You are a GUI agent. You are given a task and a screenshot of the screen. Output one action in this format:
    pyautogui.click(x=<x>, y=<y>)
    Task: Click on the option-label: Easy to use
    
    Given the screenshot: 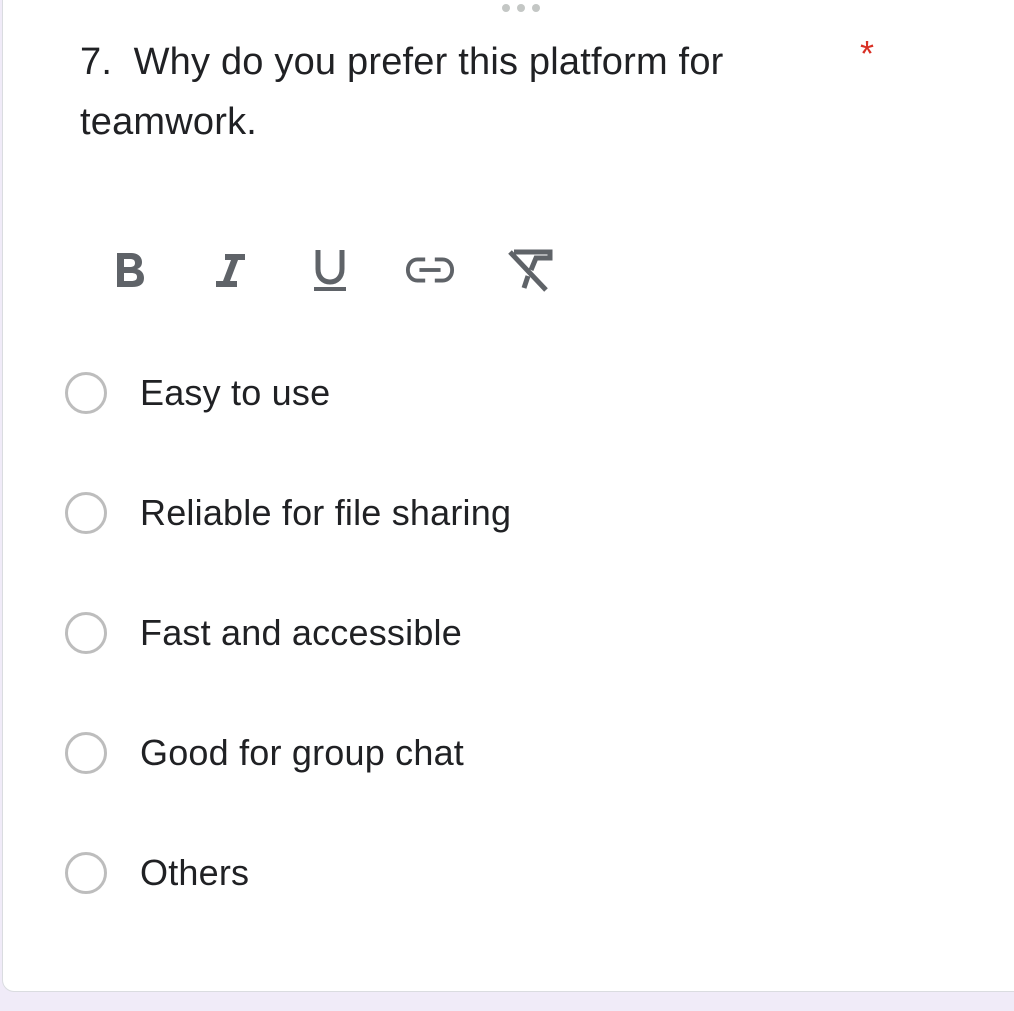 What is the action you would take?
    pyautogui.click(x=235, y=392)
    